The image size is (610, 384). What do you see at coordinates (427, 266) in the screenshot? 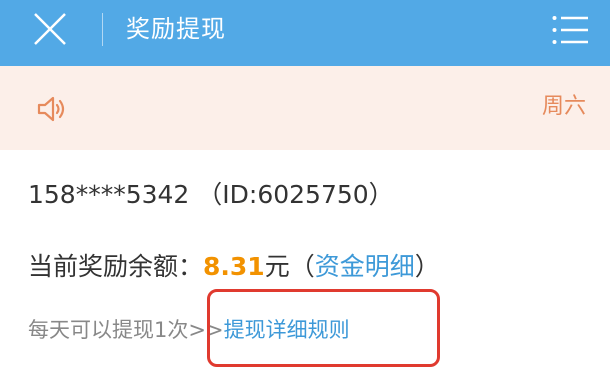
I see `paren-close: ）` at bounding box center [427, 266].